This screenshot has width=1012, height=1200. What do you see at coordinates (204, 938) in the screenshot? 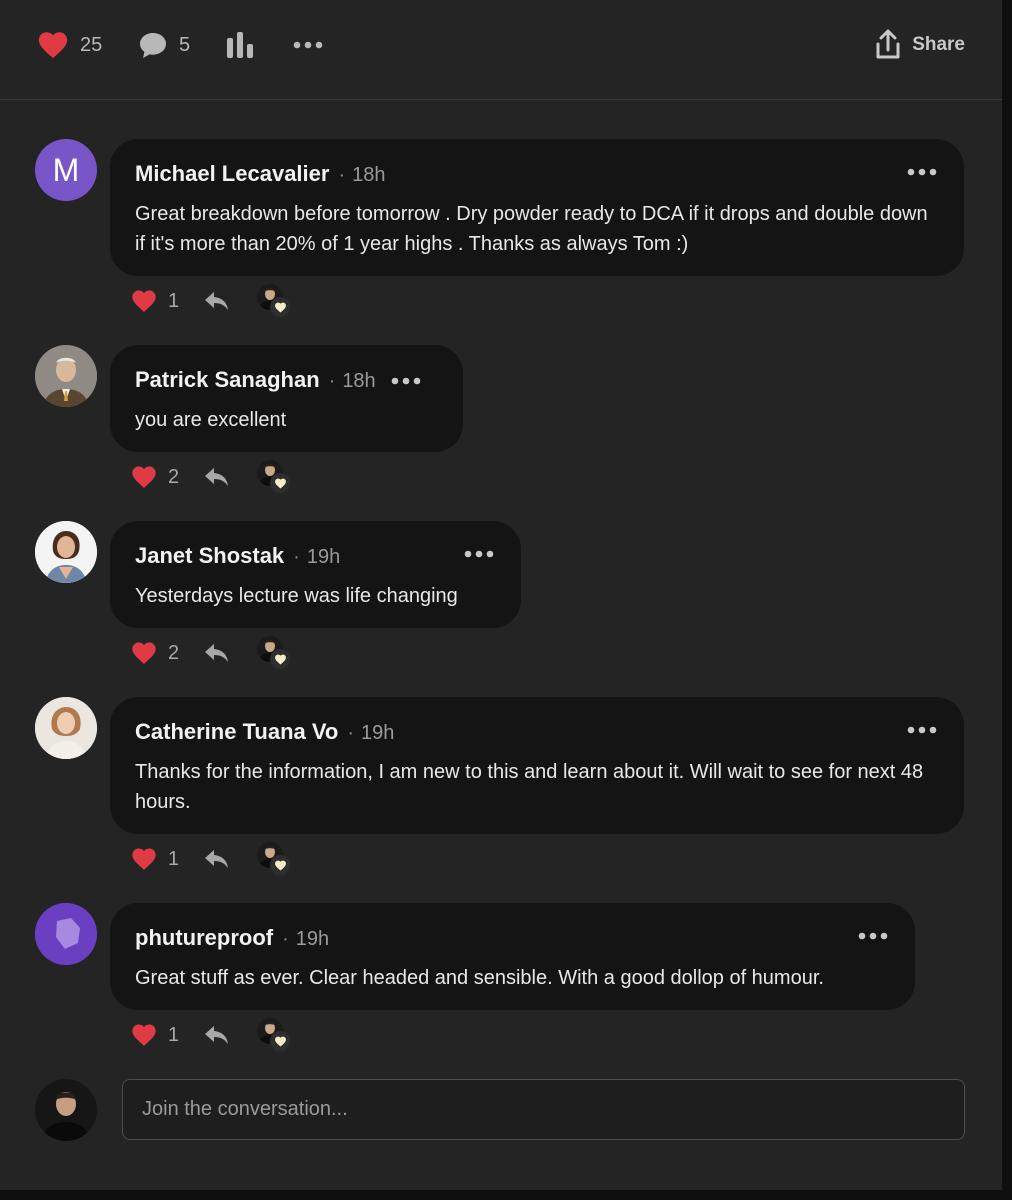
I see `comment-author: phutureproof` at bounding box center [204, 938].